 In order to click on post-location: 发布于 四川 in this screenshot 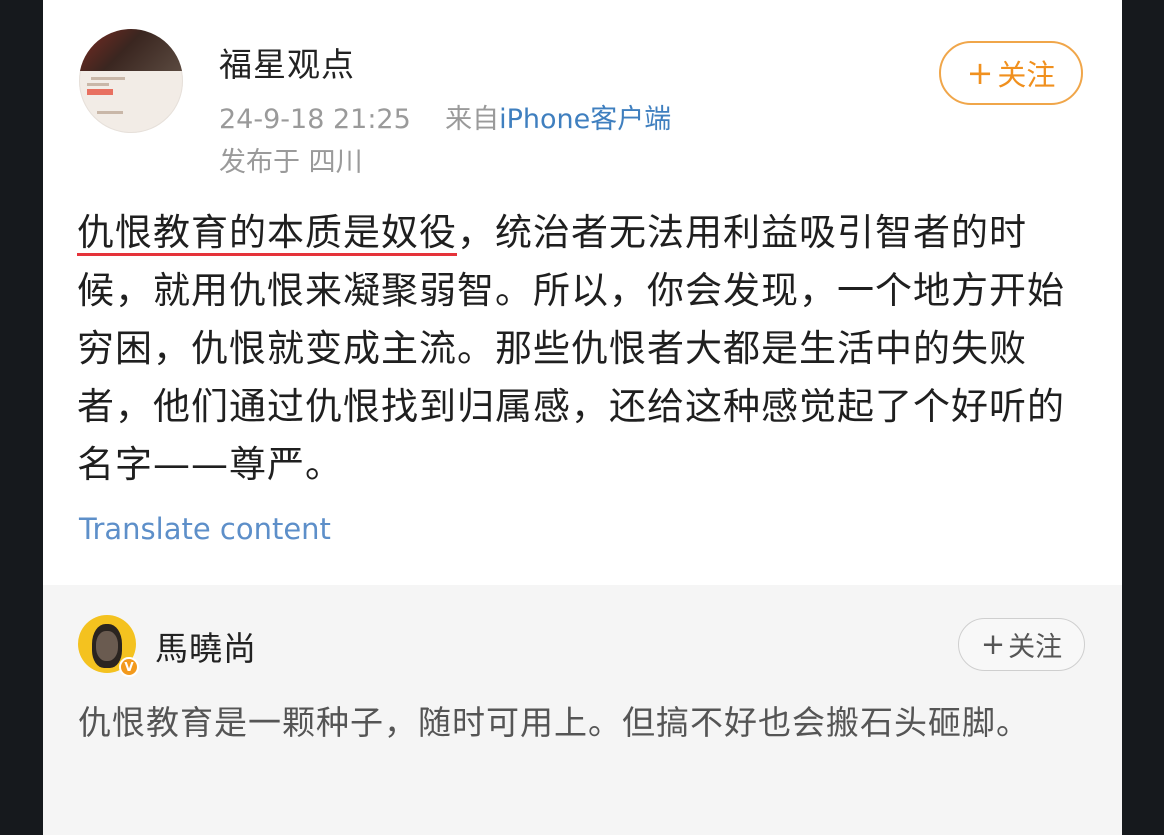, I will do `click(291, 162)`.